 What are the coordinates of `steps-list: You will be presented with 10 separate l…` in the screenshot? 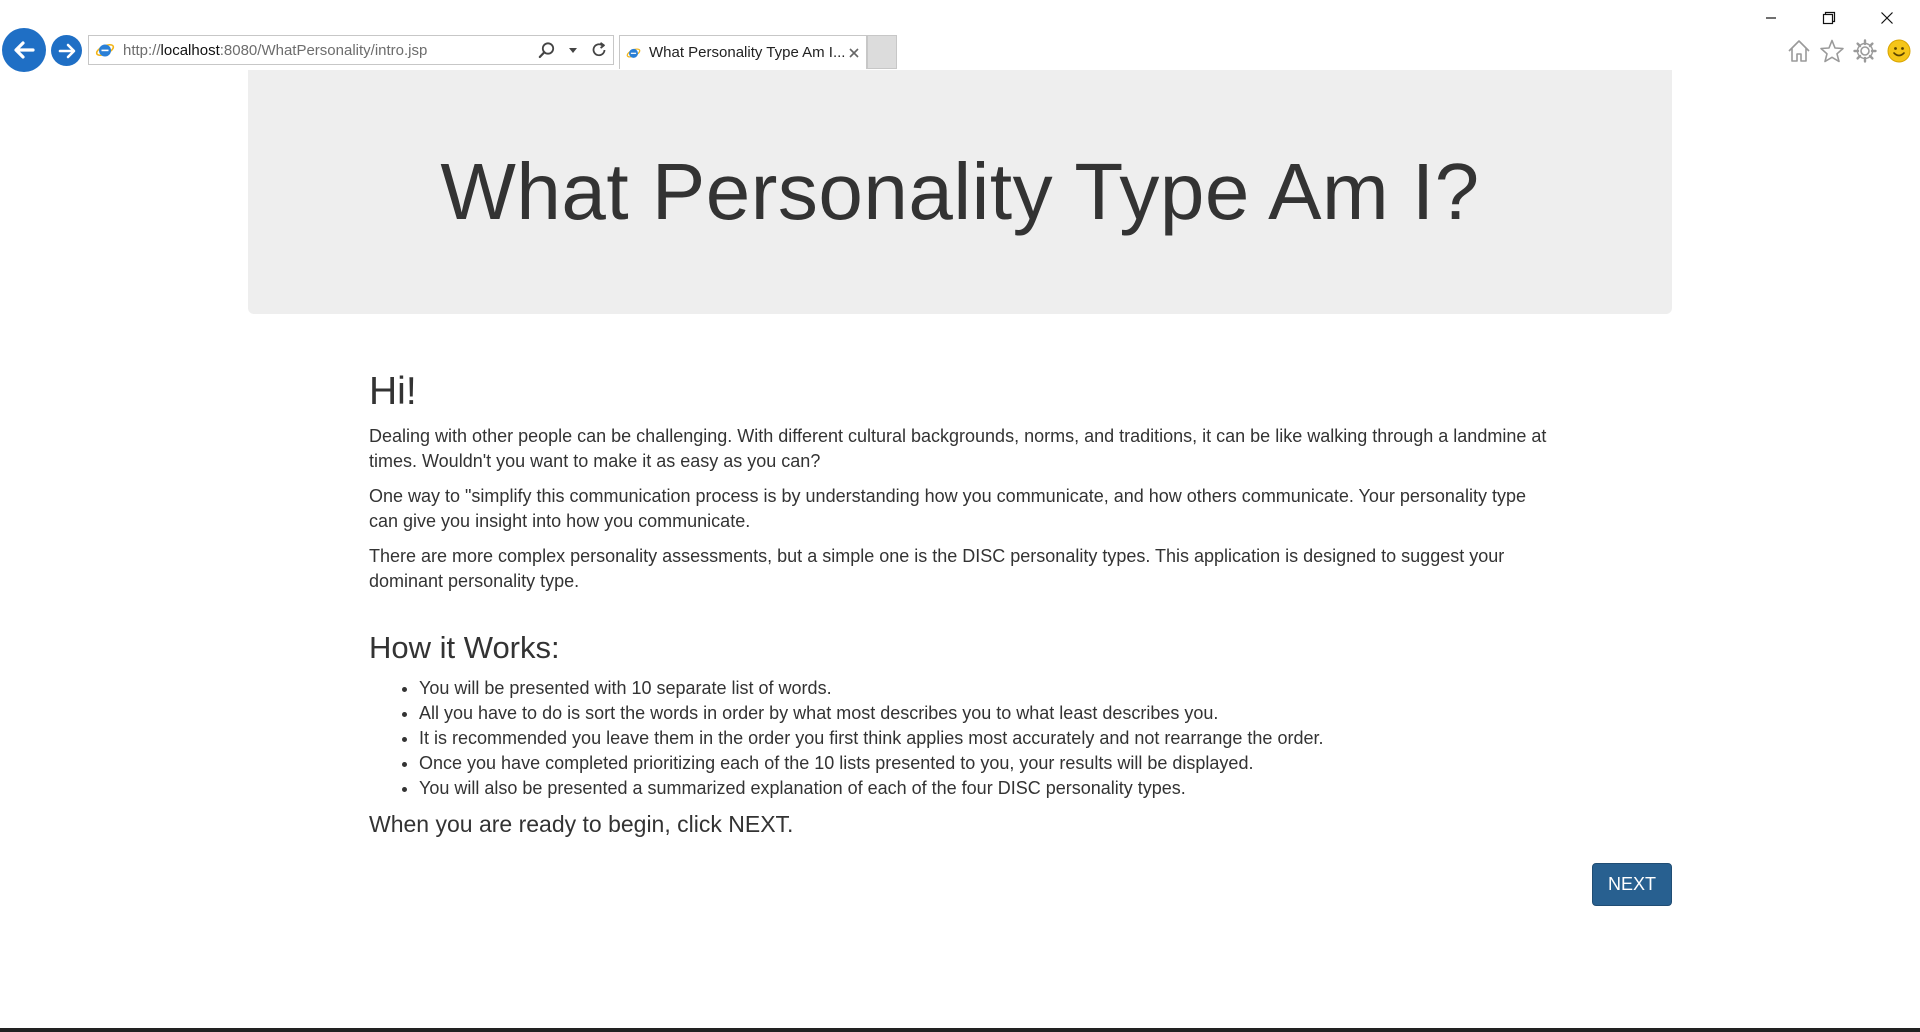 It's located at (964, 738).